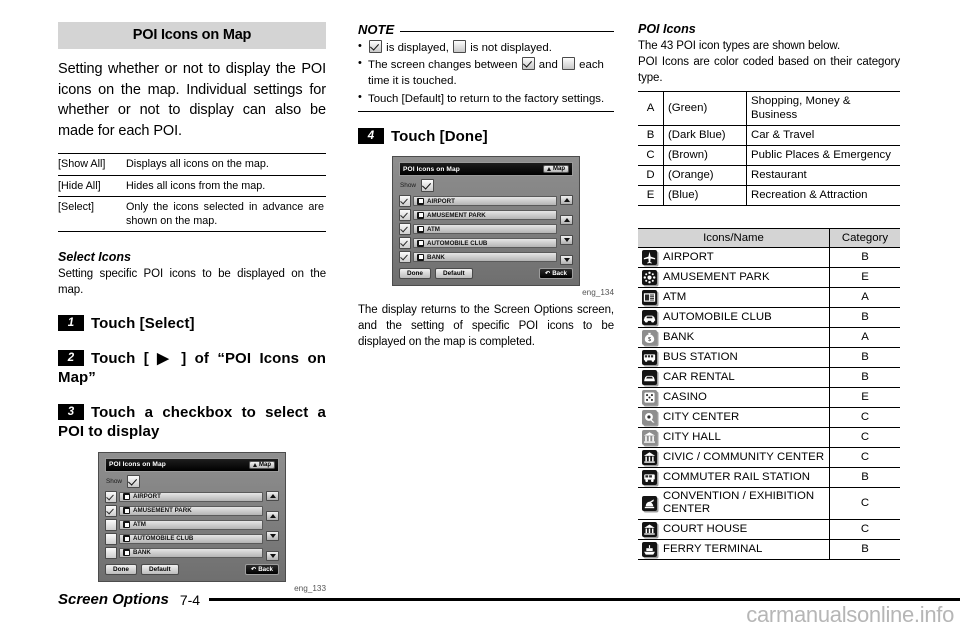 Image resolution: width=960 pixels, height=630 pixels. I want to click on table-row: CIVIC / COMMUNITY CENTER C, so click(769, 457).